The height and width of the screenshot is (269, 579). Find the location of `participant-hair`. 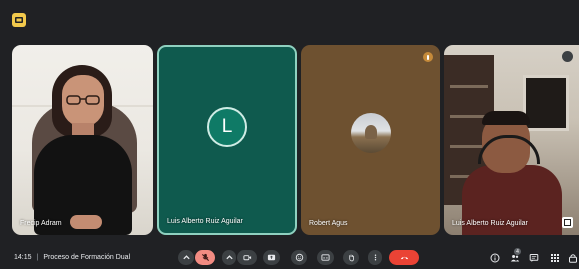

participant-hair is located at coordinates (506, 118).